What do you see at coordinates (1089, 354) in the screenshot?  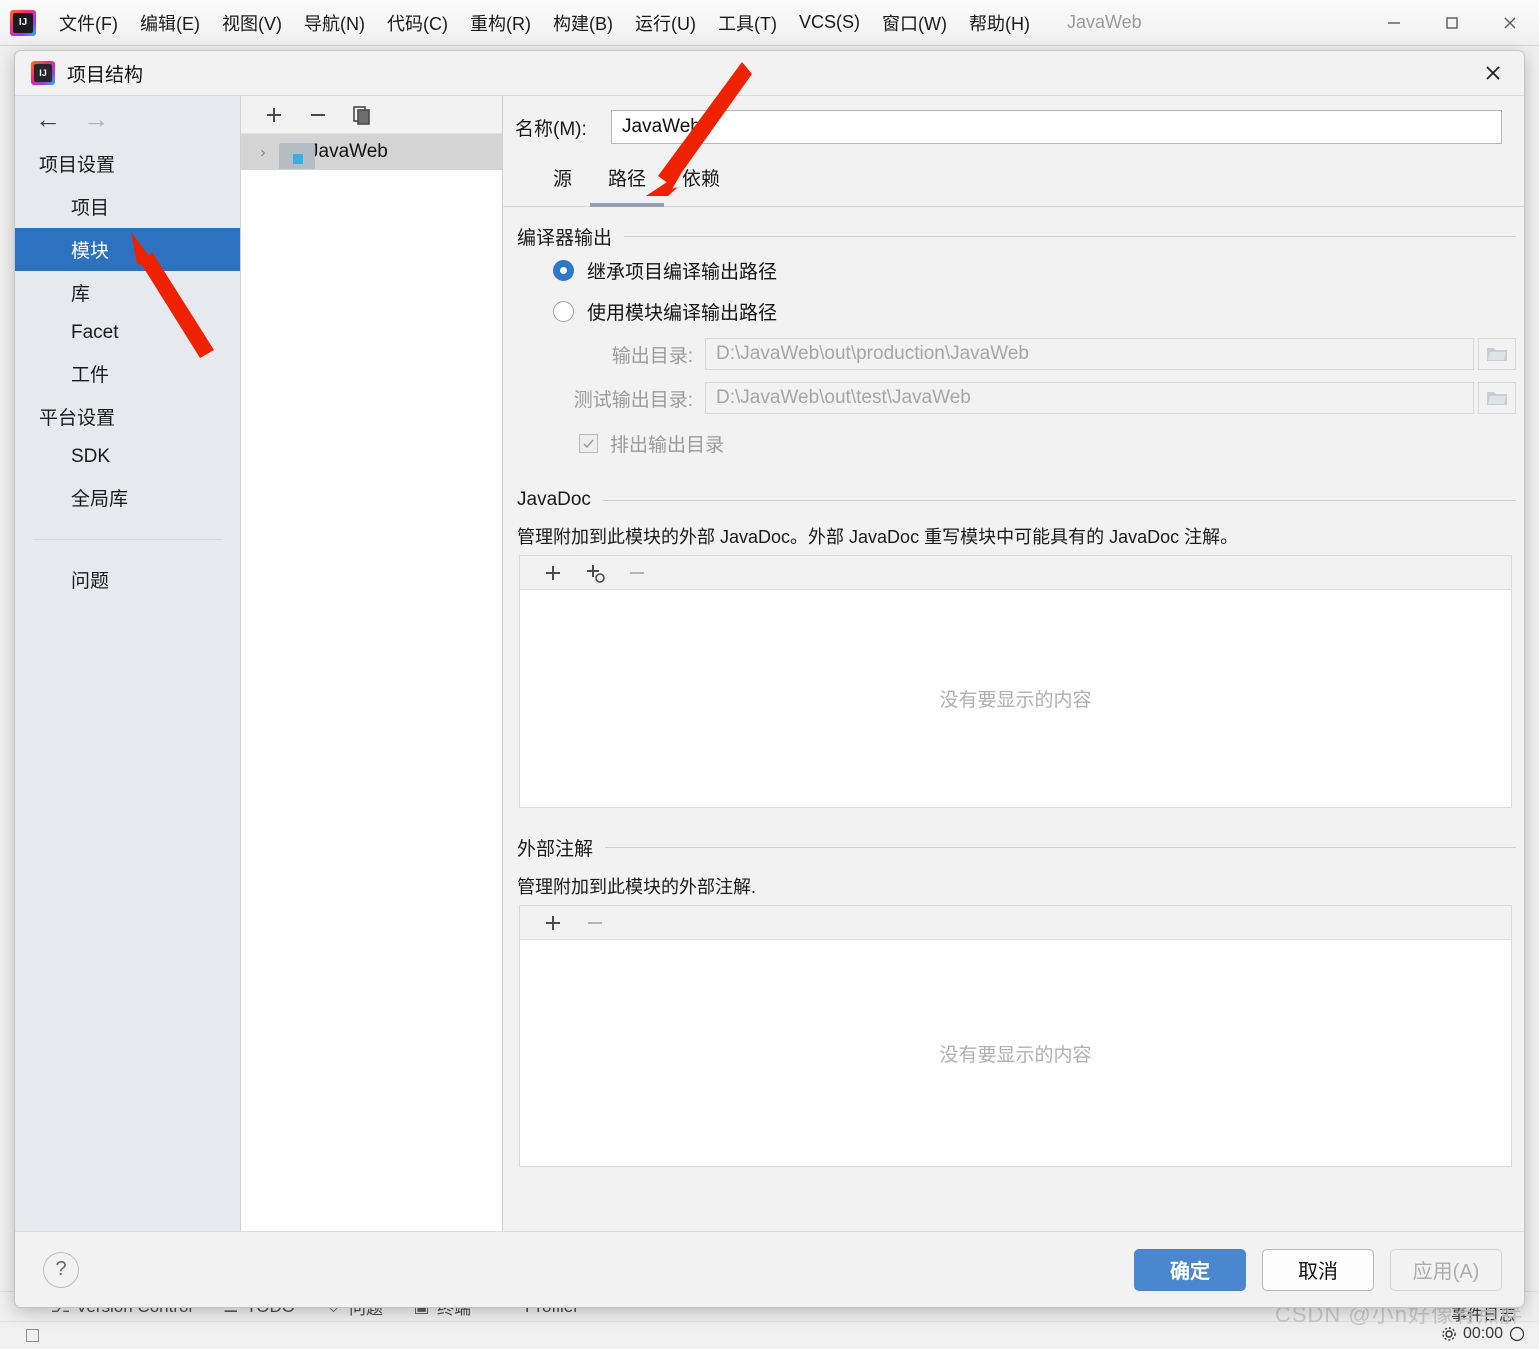 I see `output-directory-input: D:\JavaWeb\out\production\JavaWeb` at bounding box center [1089, 354].